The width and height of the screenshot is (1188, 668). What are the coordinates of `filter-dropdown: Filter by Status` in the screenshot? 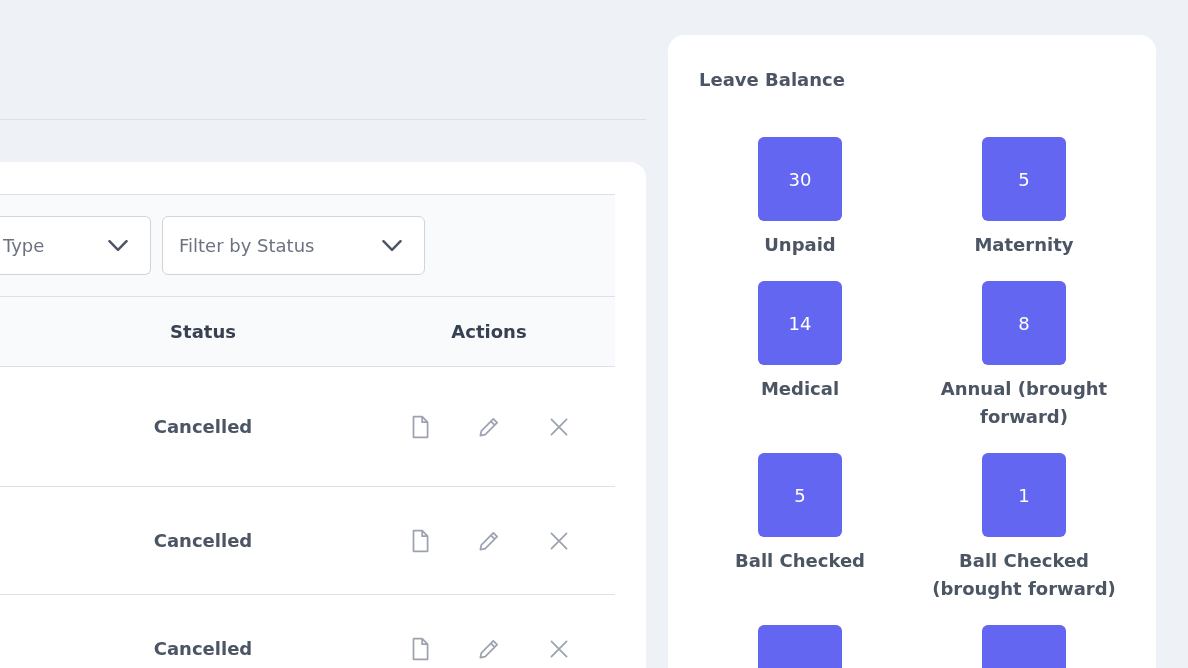 It's located at (293, 245).